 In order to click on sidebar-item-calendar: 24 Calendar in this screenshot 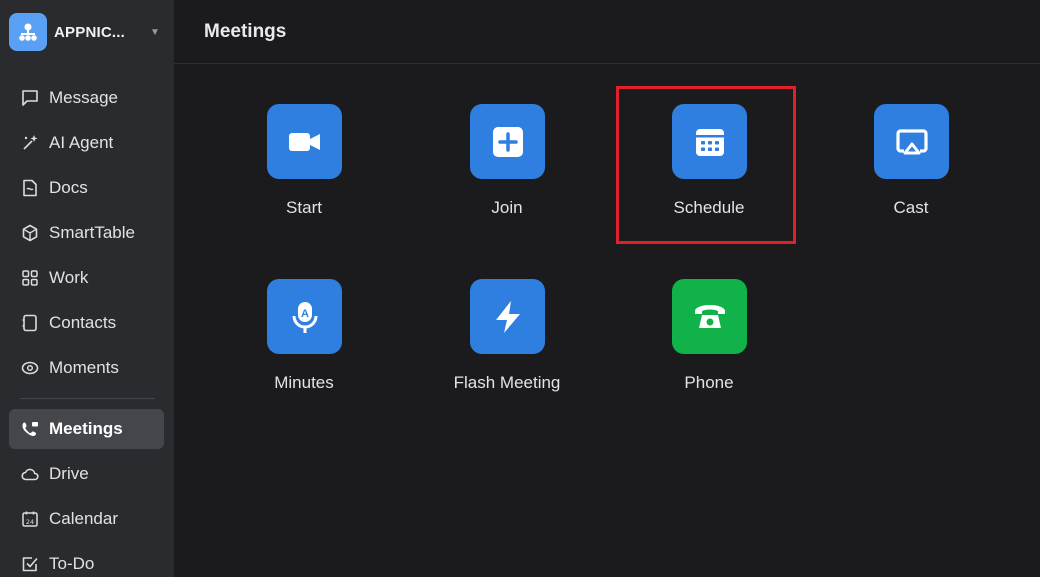, I will do `click(86, 519)`.